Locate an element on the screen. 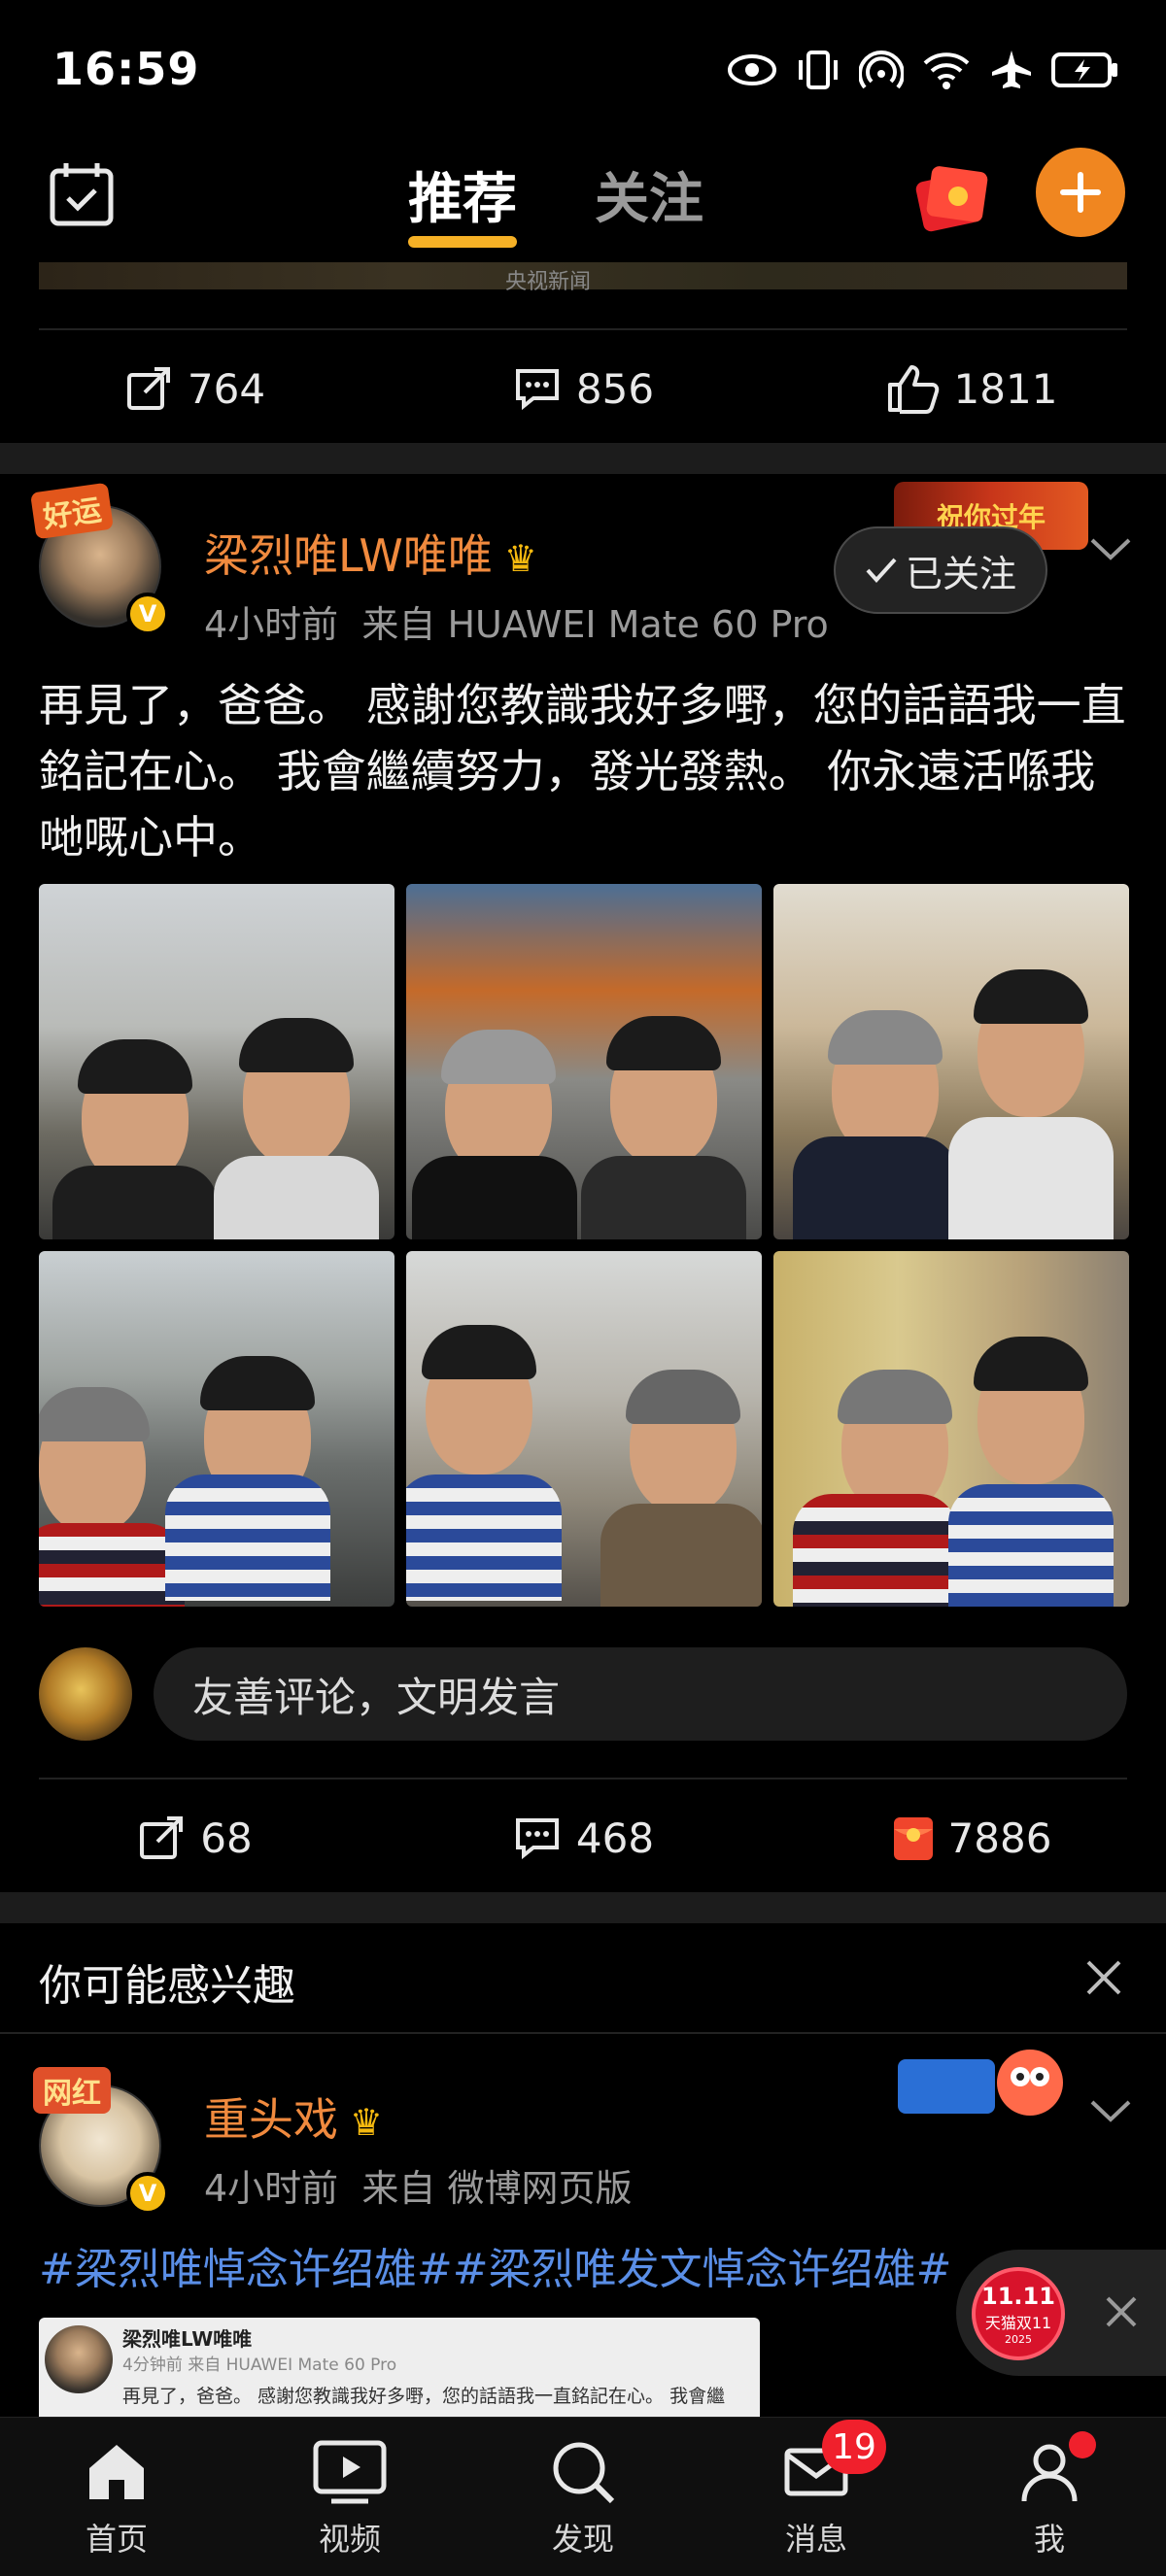  comment-row: 友善评论，文明发言 is located at coordinates (583, 1696).